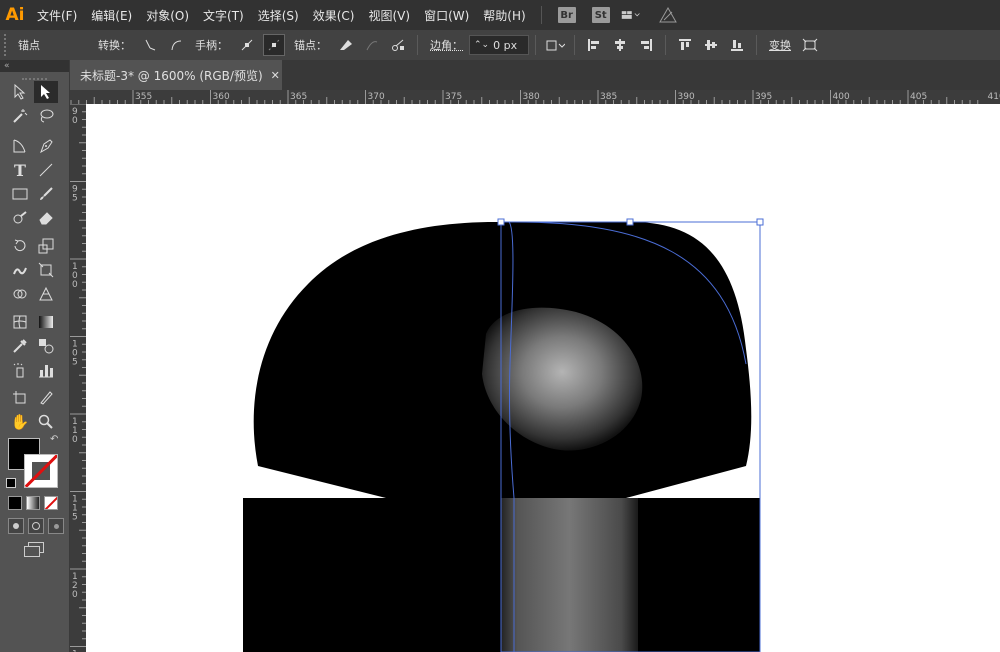 This screenshot has height=652, width=1000. Describe the element at coordinates (20, 322) in the screenshot. I see `mesh-icon` at that location.